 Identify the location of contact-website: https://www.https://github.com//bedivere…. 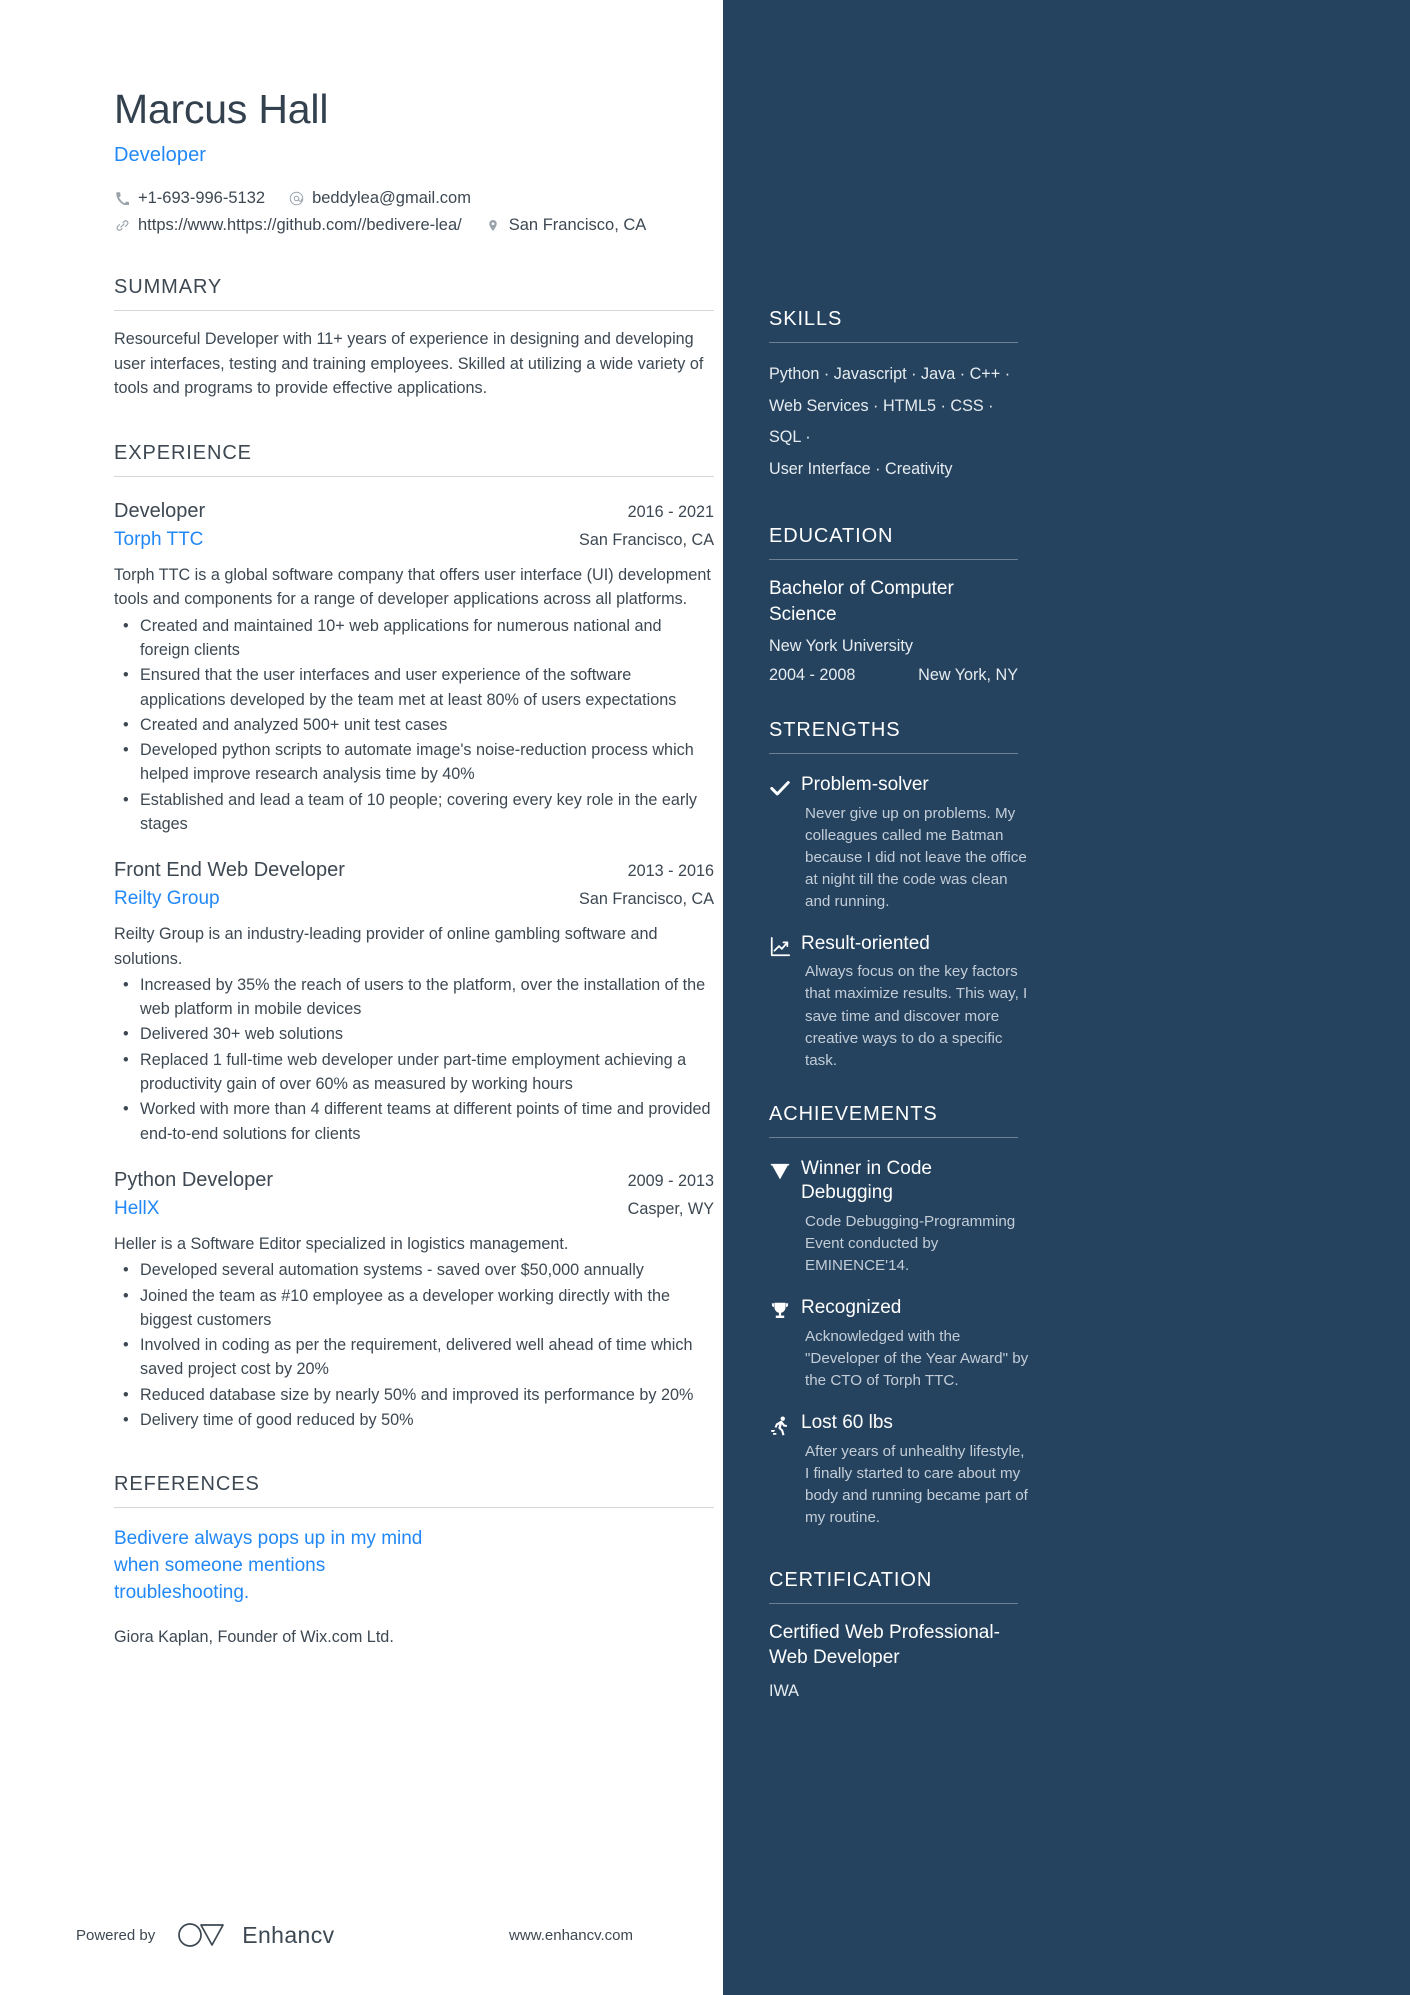
(288, 225).